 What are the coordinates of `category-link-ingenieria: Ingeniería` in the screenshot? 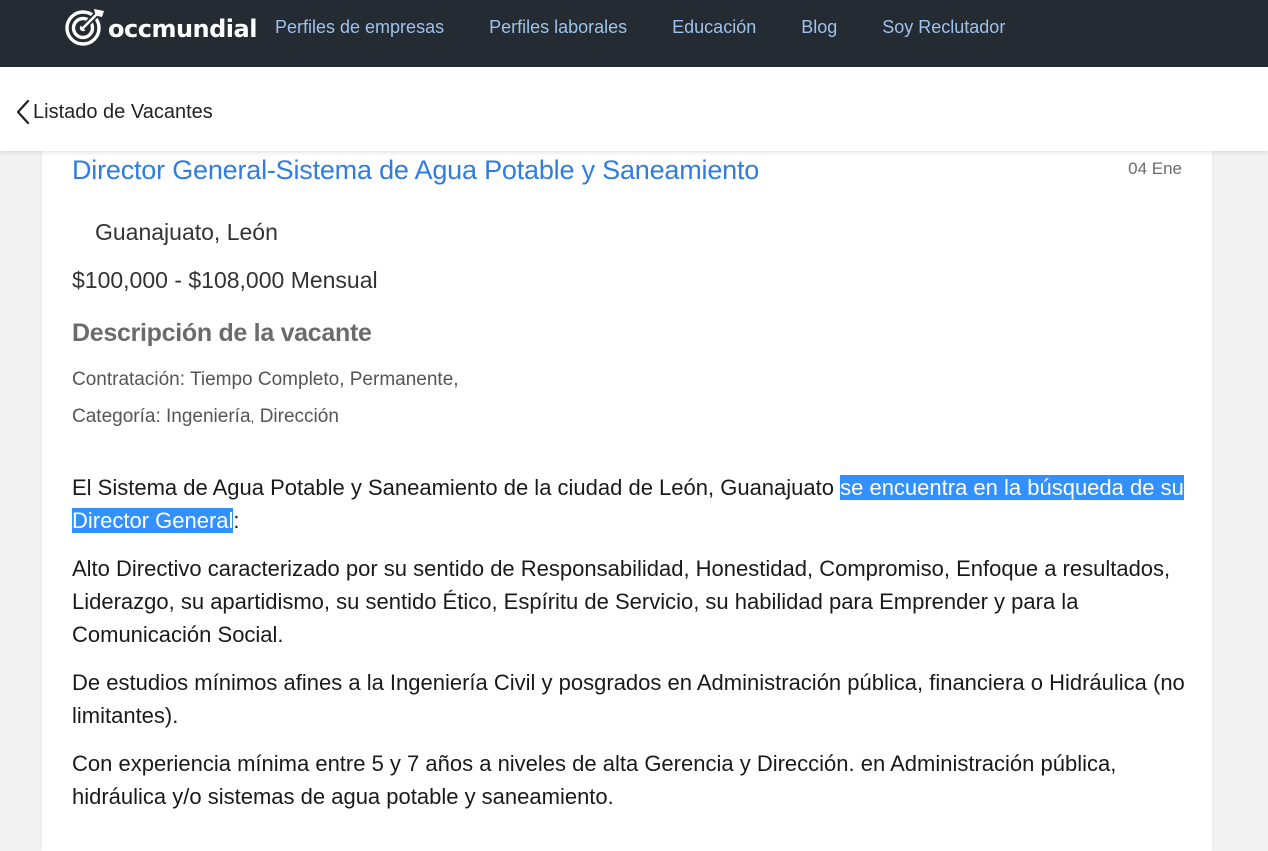 It's located at (208, 416).